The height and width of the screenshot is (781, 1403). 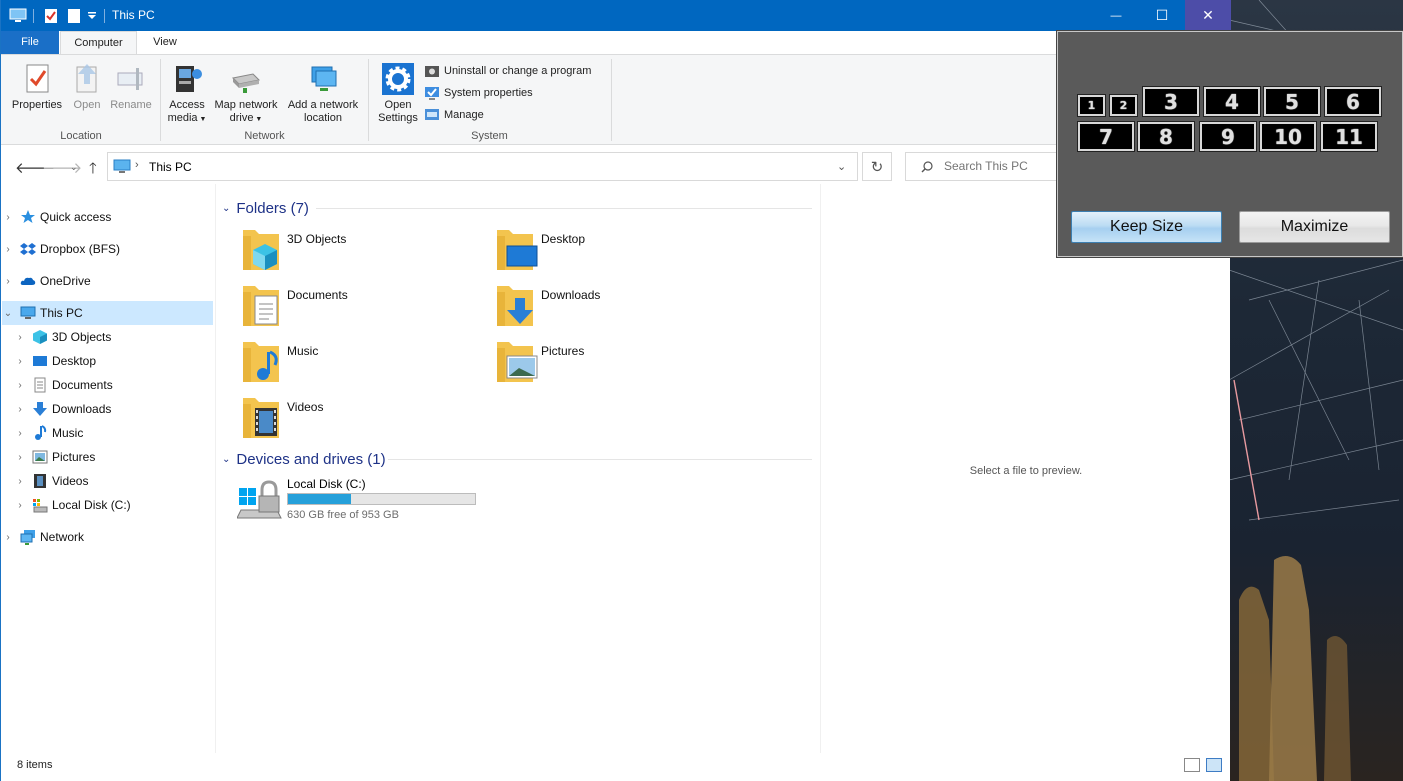 What do you see at coordinates (356, 419) in the screenshot?
I see `folder-tile-videos: Videos` at bounding box center [356, 419].